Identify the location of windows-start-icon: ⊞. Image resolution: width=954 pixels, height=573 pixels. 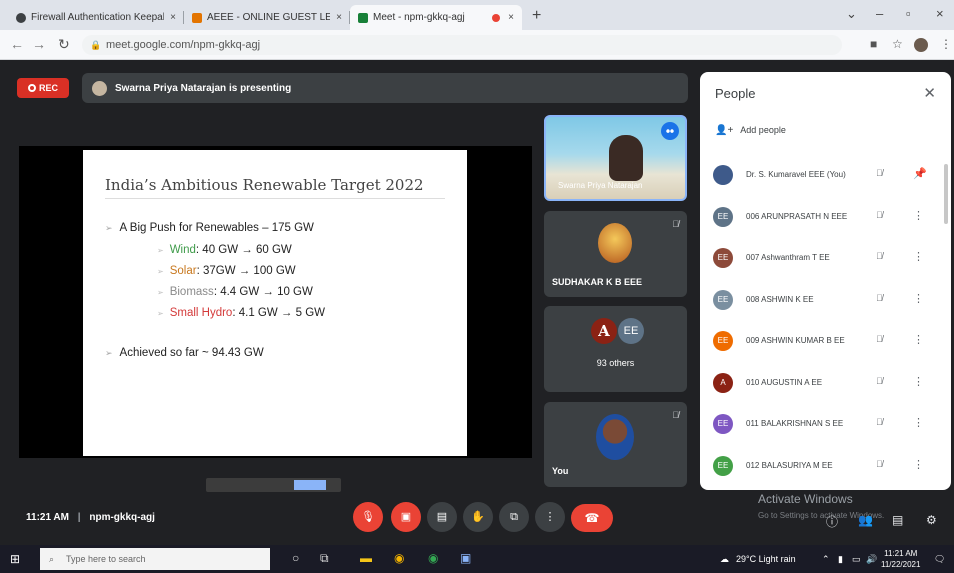
(15, 559).